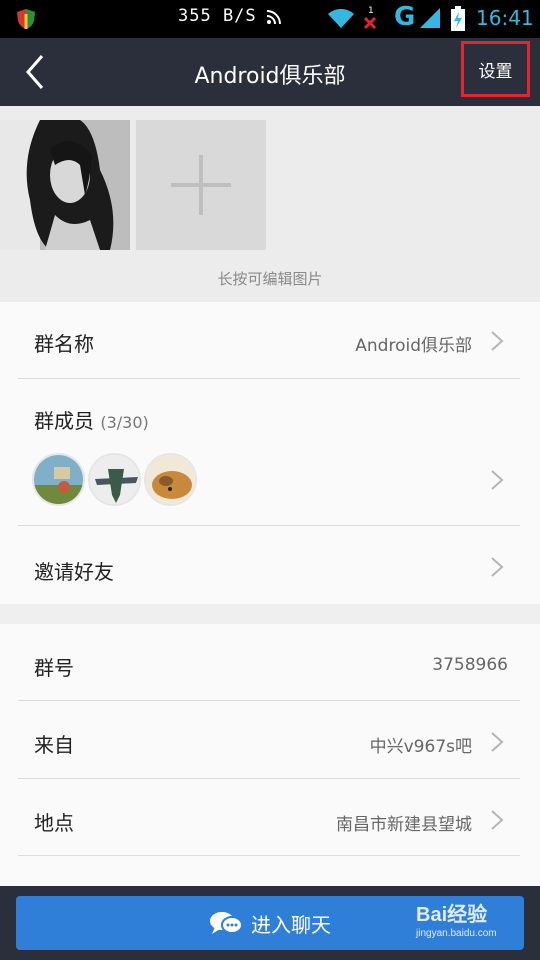  What do you see at coordinates (269, 340) in the screenshot?
I see `group-name-row: 群名称 Android俱乐部` at bounding box center [269, 340].